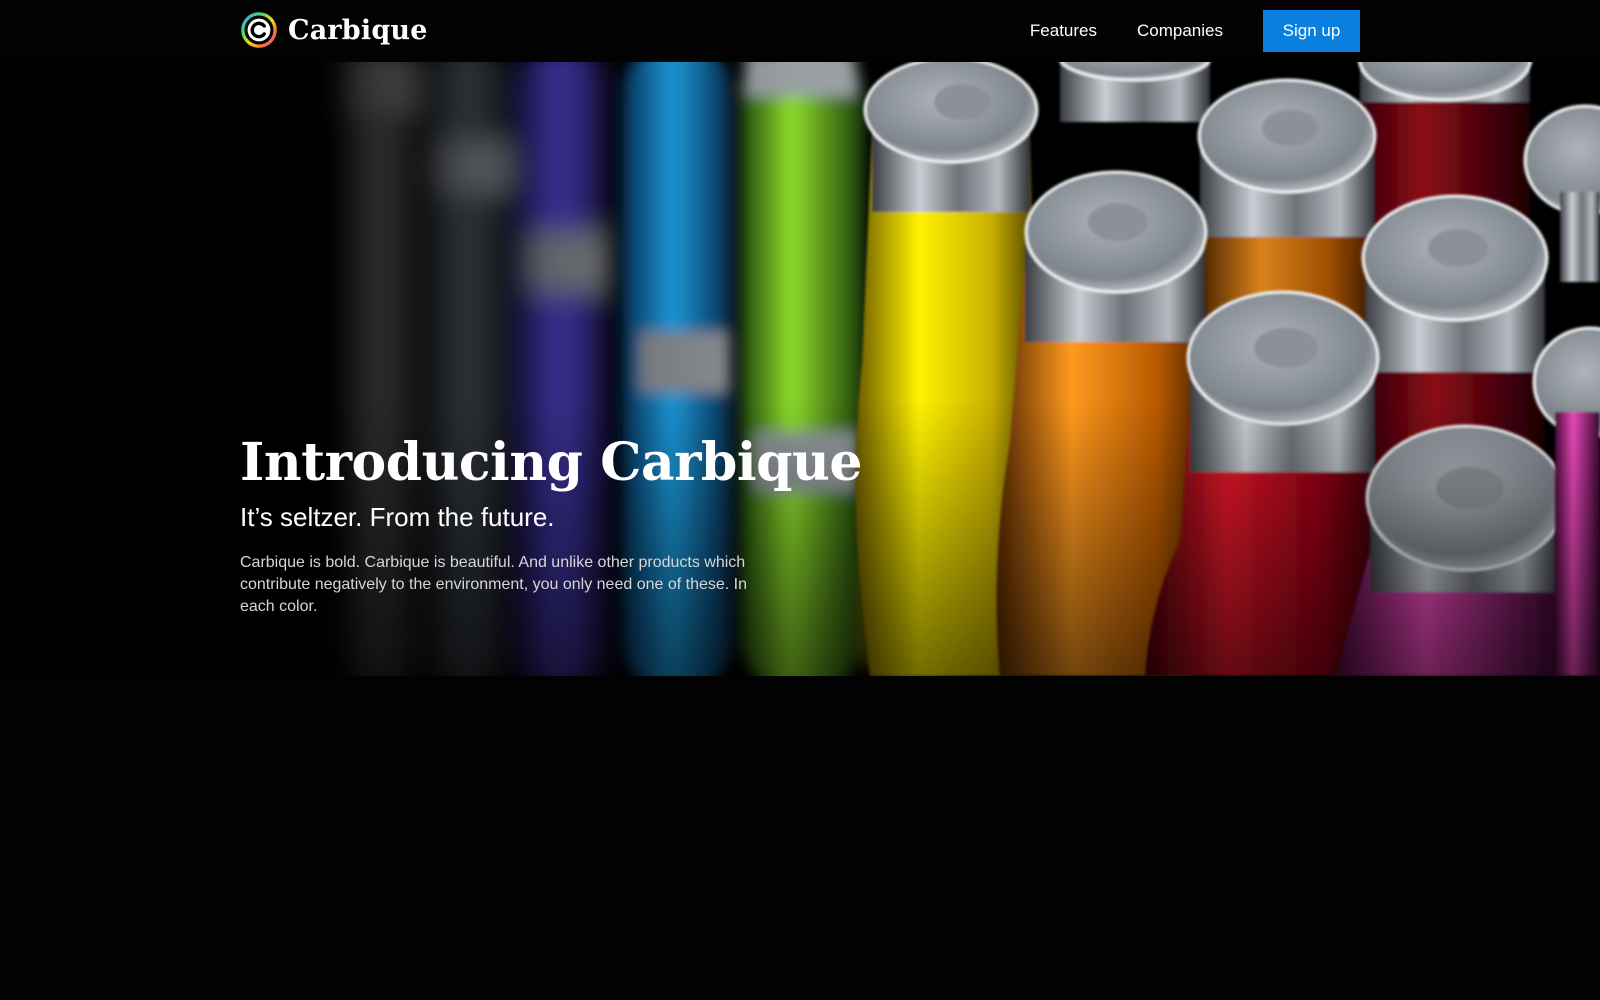  What do you see at coordinates (800, 31) in the screenshot?
I see `top-navigation-bar: Carbique Features Companies Sign up` at bounding box center [800, 31].